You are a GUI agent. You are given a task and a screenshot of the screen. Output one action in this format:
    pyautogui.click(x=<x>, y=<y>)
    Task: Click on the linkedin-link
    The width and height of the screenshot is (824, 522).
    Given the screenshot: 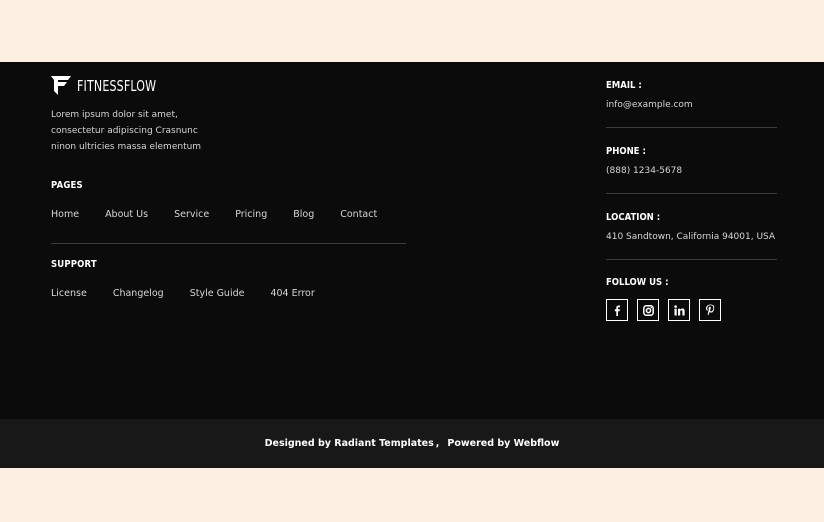 What is the action you would take?
    pyautogui.click(x=679, y=310)
    